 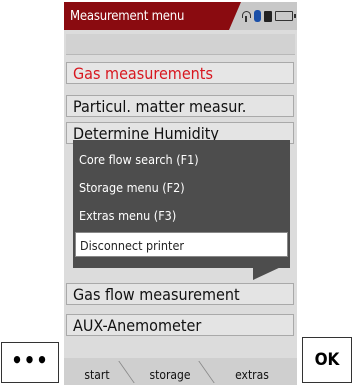 What do you see at coordinates (180, 325) in the screenshot?
I see `menu-item-aux-anemometer: AUX-Anemometer` at bounding box center [180, 325].